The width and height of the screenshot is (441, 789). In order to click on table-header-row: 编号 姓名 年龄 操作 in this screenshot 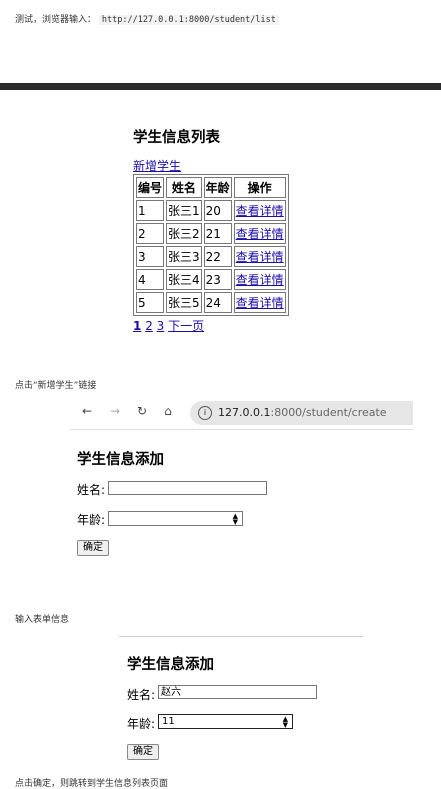, I will do `click(211, 187)`.